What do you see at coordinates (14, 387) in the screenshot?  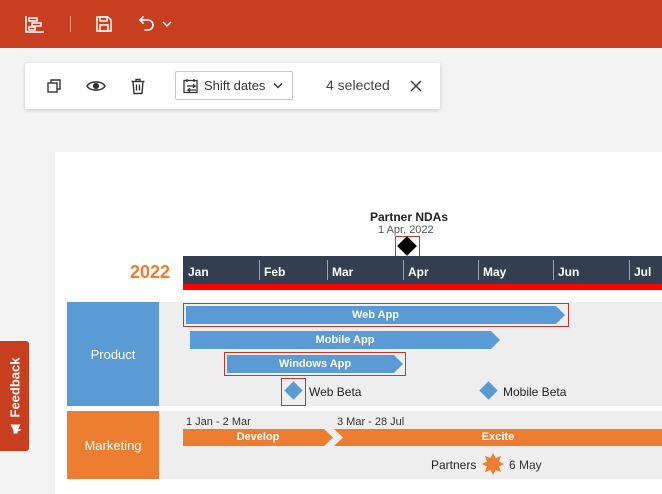 I see `feedback-label: Feedback` at bounding box center [14, 387].